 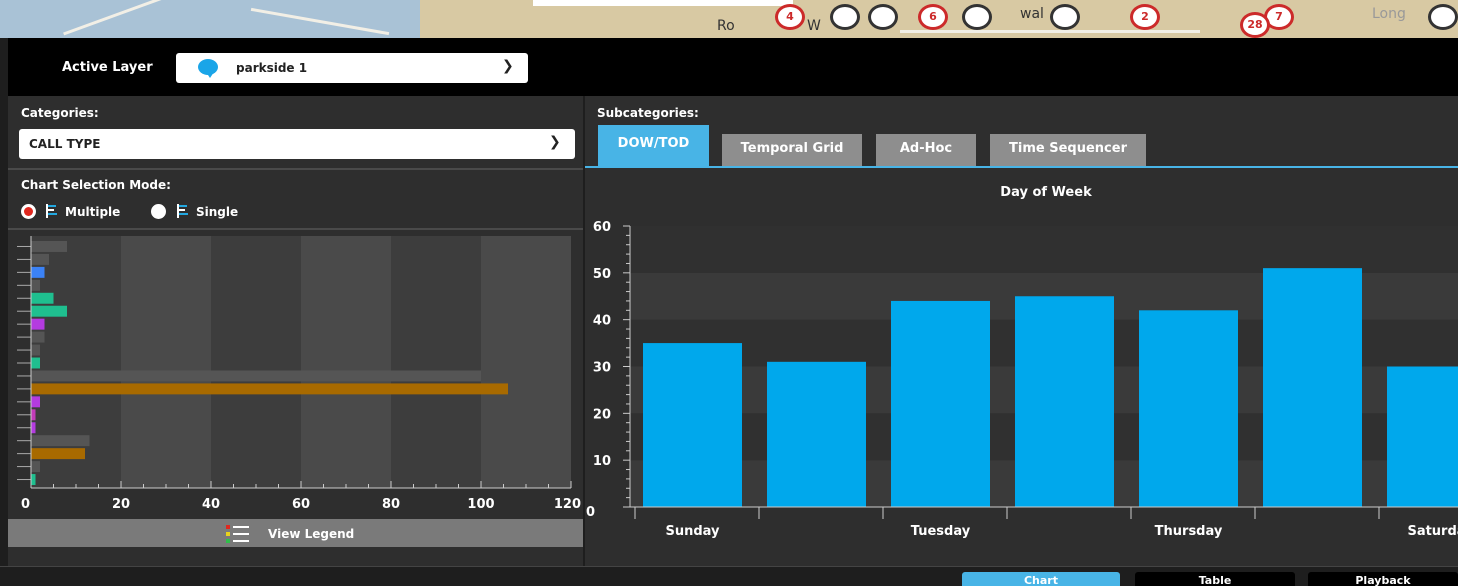 I want to click on y-tick-label: 30, so click(x=602, y=368).